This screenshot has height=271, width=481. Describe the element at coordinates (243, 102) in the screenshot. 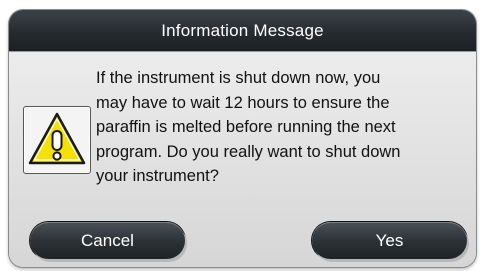

I see `message-line: may have to wait 12 hours to ensure the` at that location.